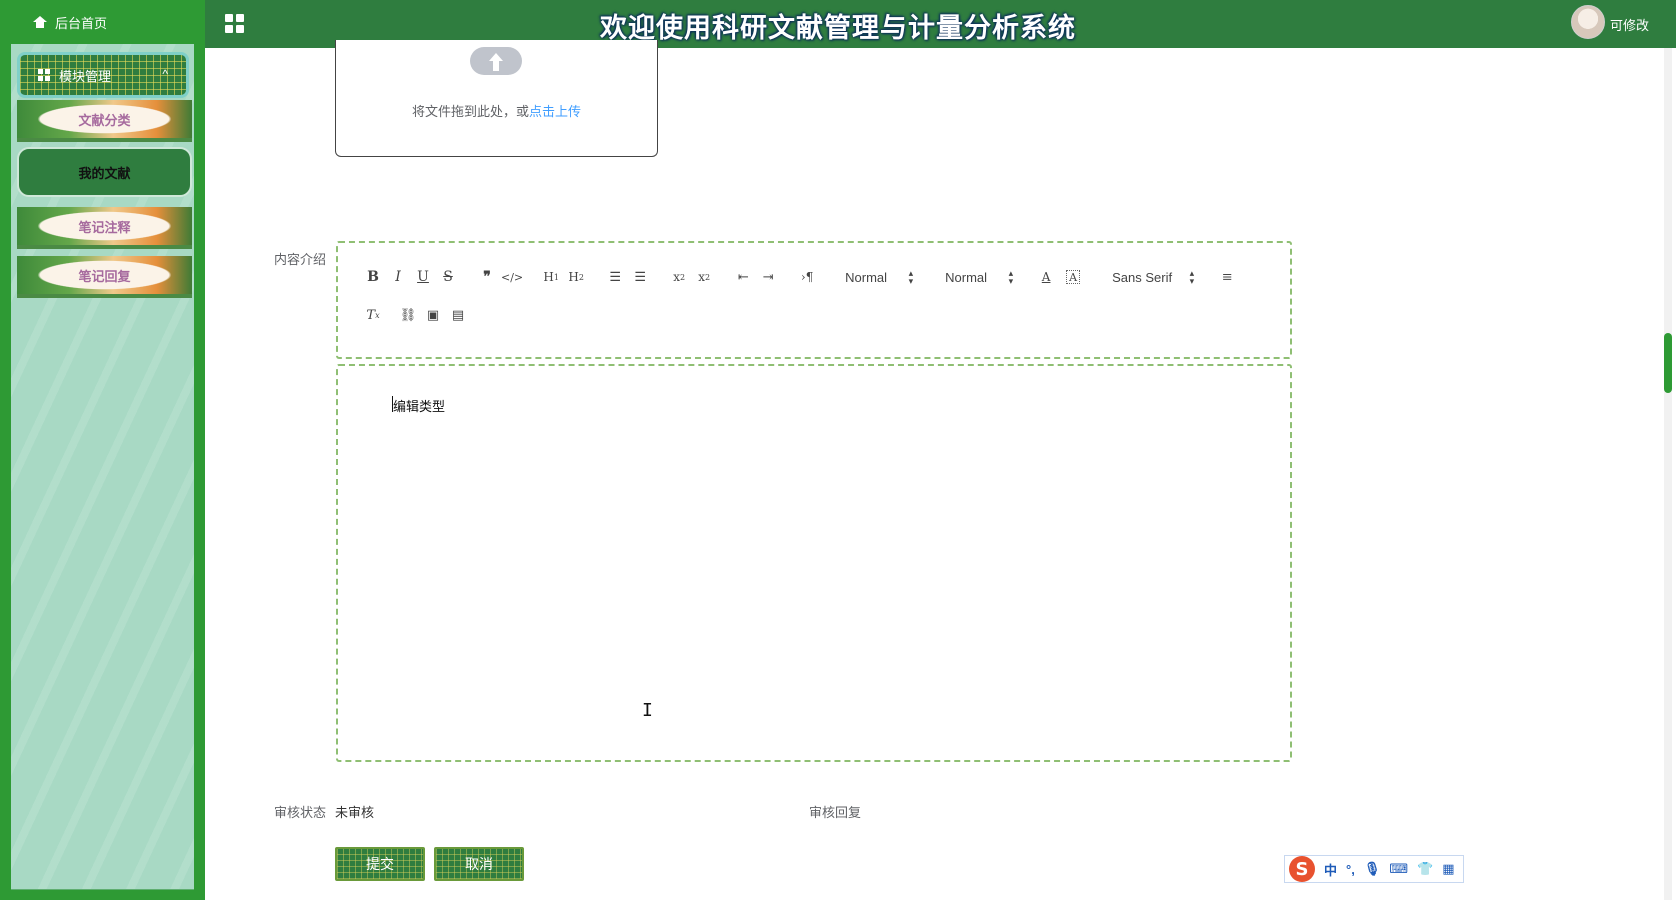  I want to click on content-intro-label: 内容介绍, so click(300, 259).